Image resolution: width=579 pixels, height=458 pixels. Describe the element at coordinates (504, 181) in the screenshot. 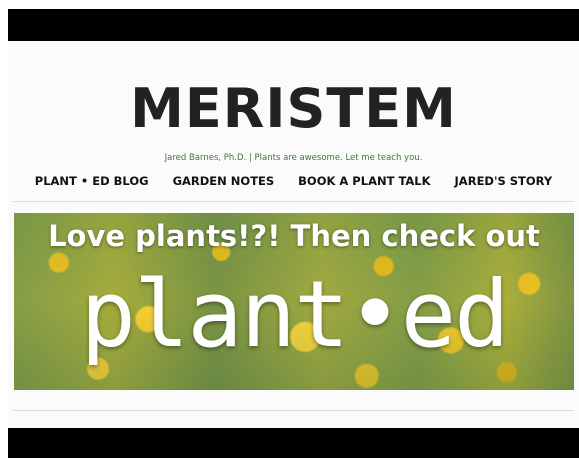

I see `nav-item-story: JARED'S STORY` at that location.